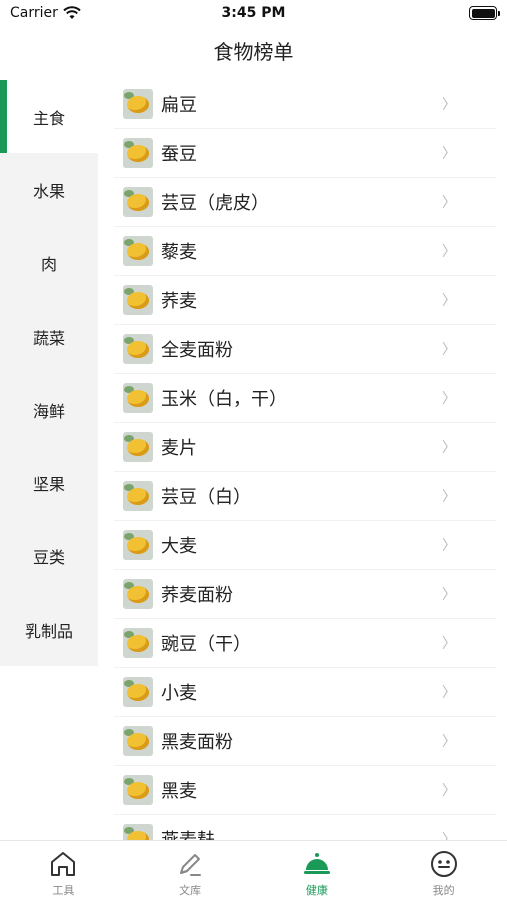  Describe the element at coordinates (206, 497) in the screenshot. I see `food-name: 芸豆（白）` at that location.